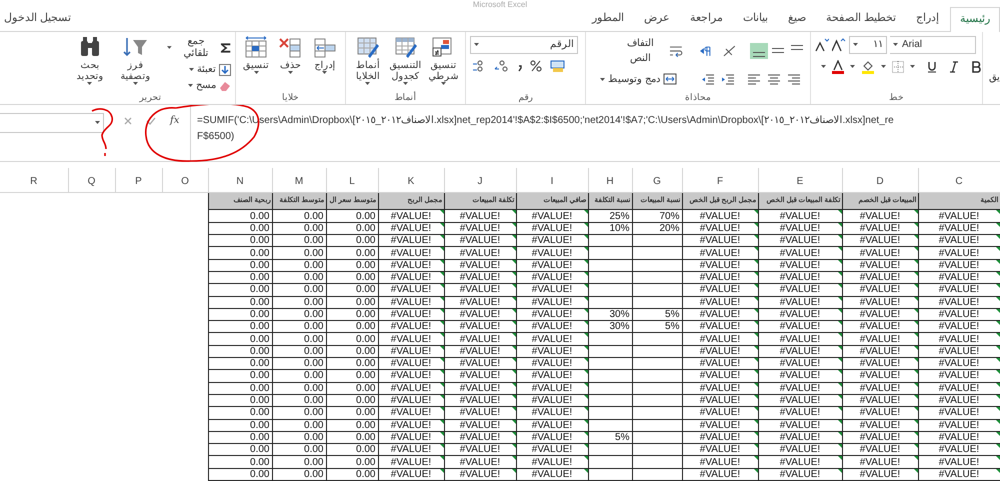 This screenshot has height=481, width=1000. What do you see at coordinates (860, 20) in the screenshot?
I see `ribbon-tab: تخطيط الصفحة` at bounding box center [860, 20].